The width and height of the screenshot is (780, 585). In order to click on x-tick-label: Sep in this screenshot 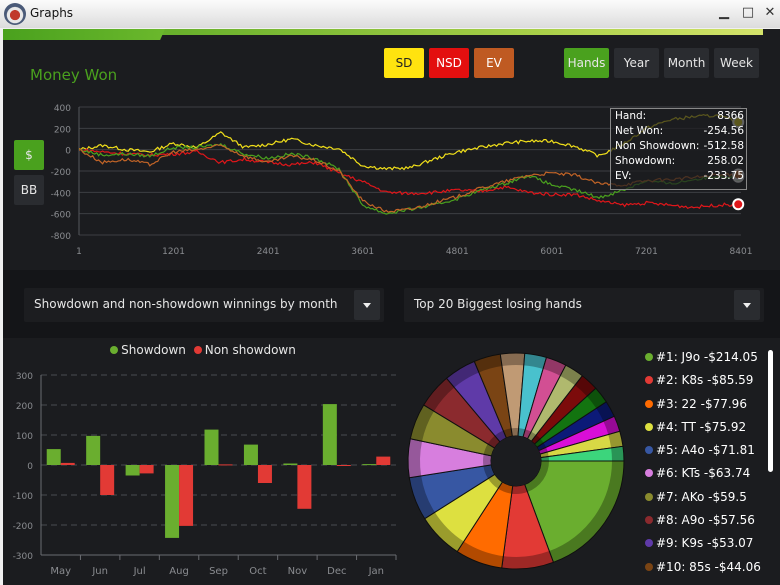, I will do `click(218, 571)`.